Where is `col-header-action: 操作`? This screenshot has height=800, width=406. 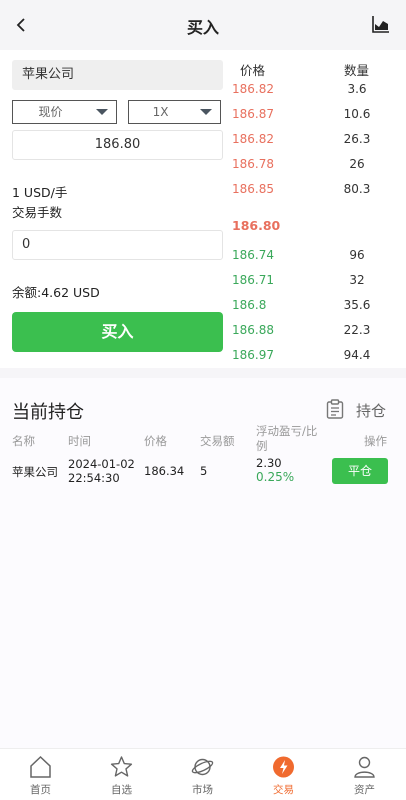
col-header-action: 操作 is located at coordinates (375, 441).